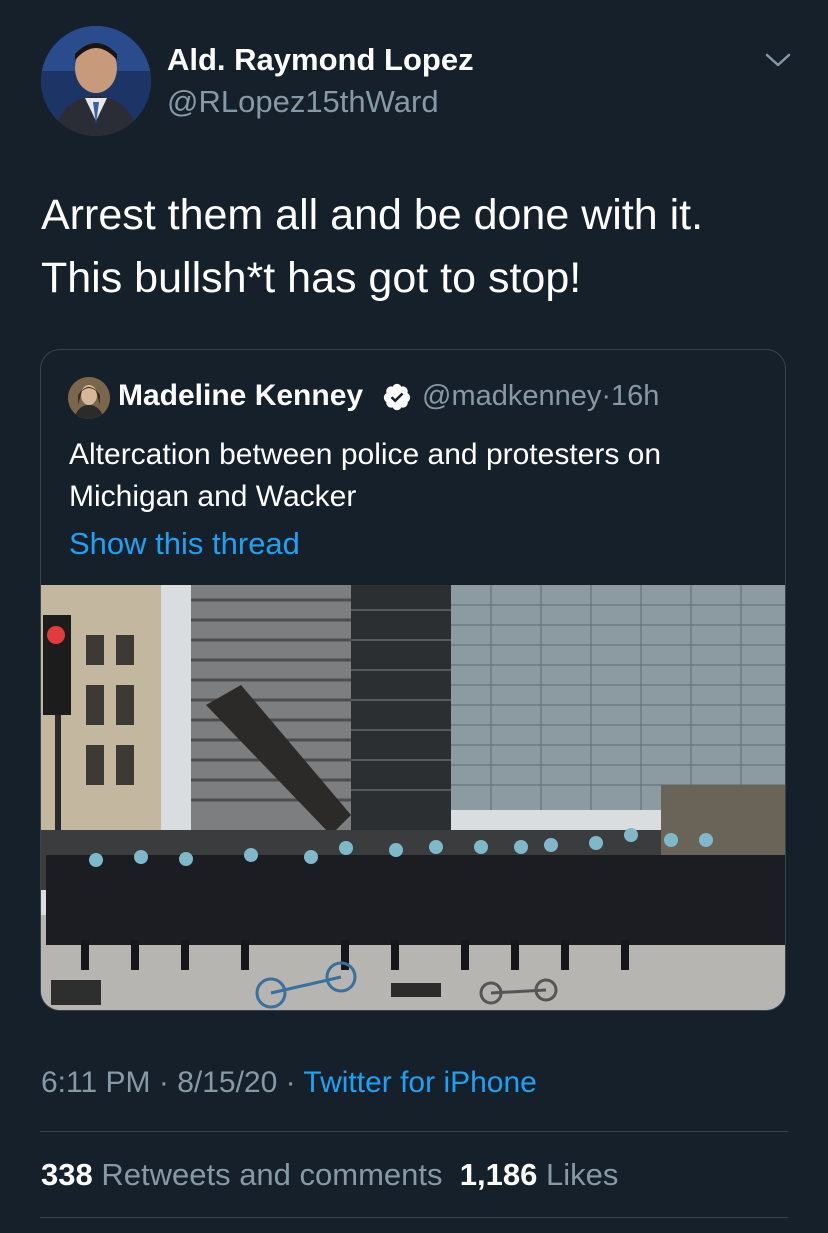 The image size is (828, 1233). Describe the element at coordinates (512, 396) in the screenshot. I see `quoted-author-handle: @madkenney` at that location.